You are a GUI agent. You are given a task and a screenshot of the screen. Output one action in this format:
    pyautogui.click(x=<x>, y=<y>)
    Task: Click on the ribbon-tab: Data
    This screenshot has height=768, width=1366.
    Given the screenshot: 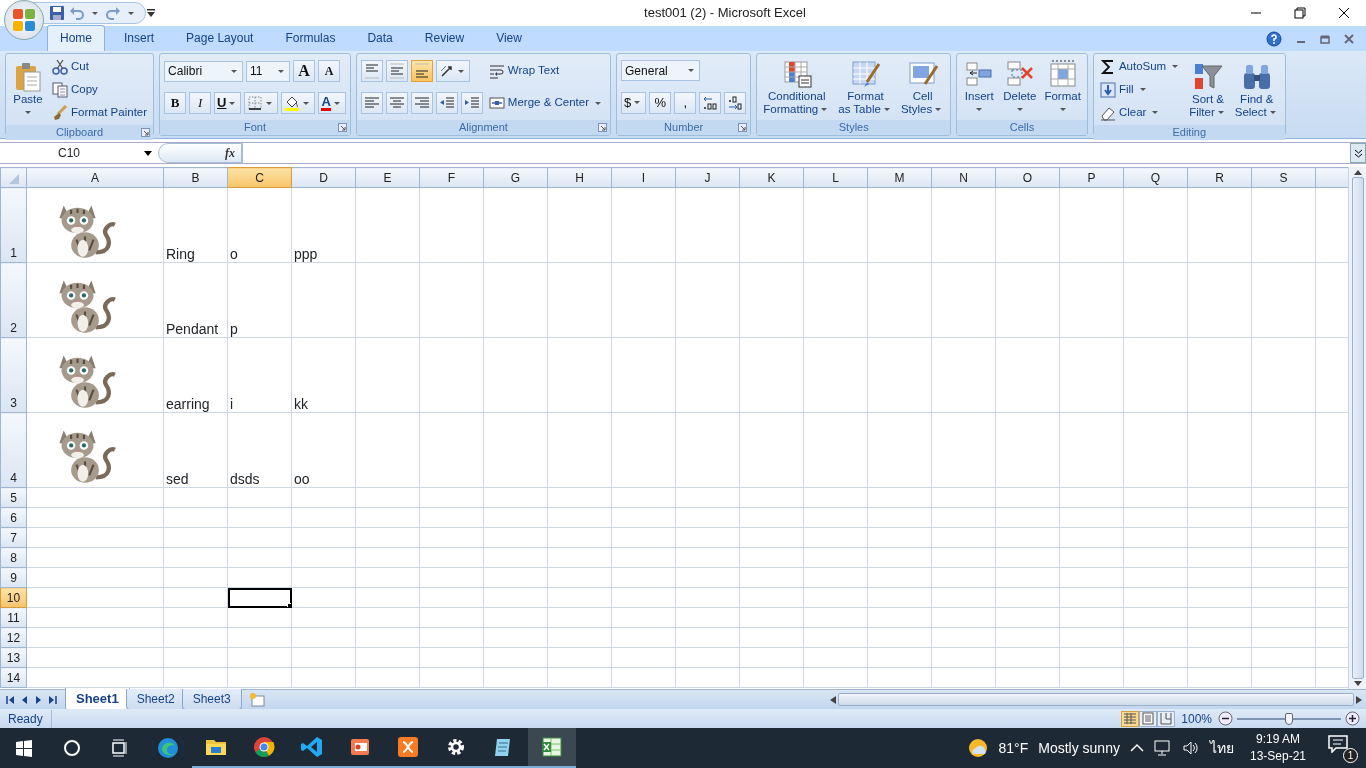 What is the action you would take?
    pyautogui.click(x=380, y=38)
    